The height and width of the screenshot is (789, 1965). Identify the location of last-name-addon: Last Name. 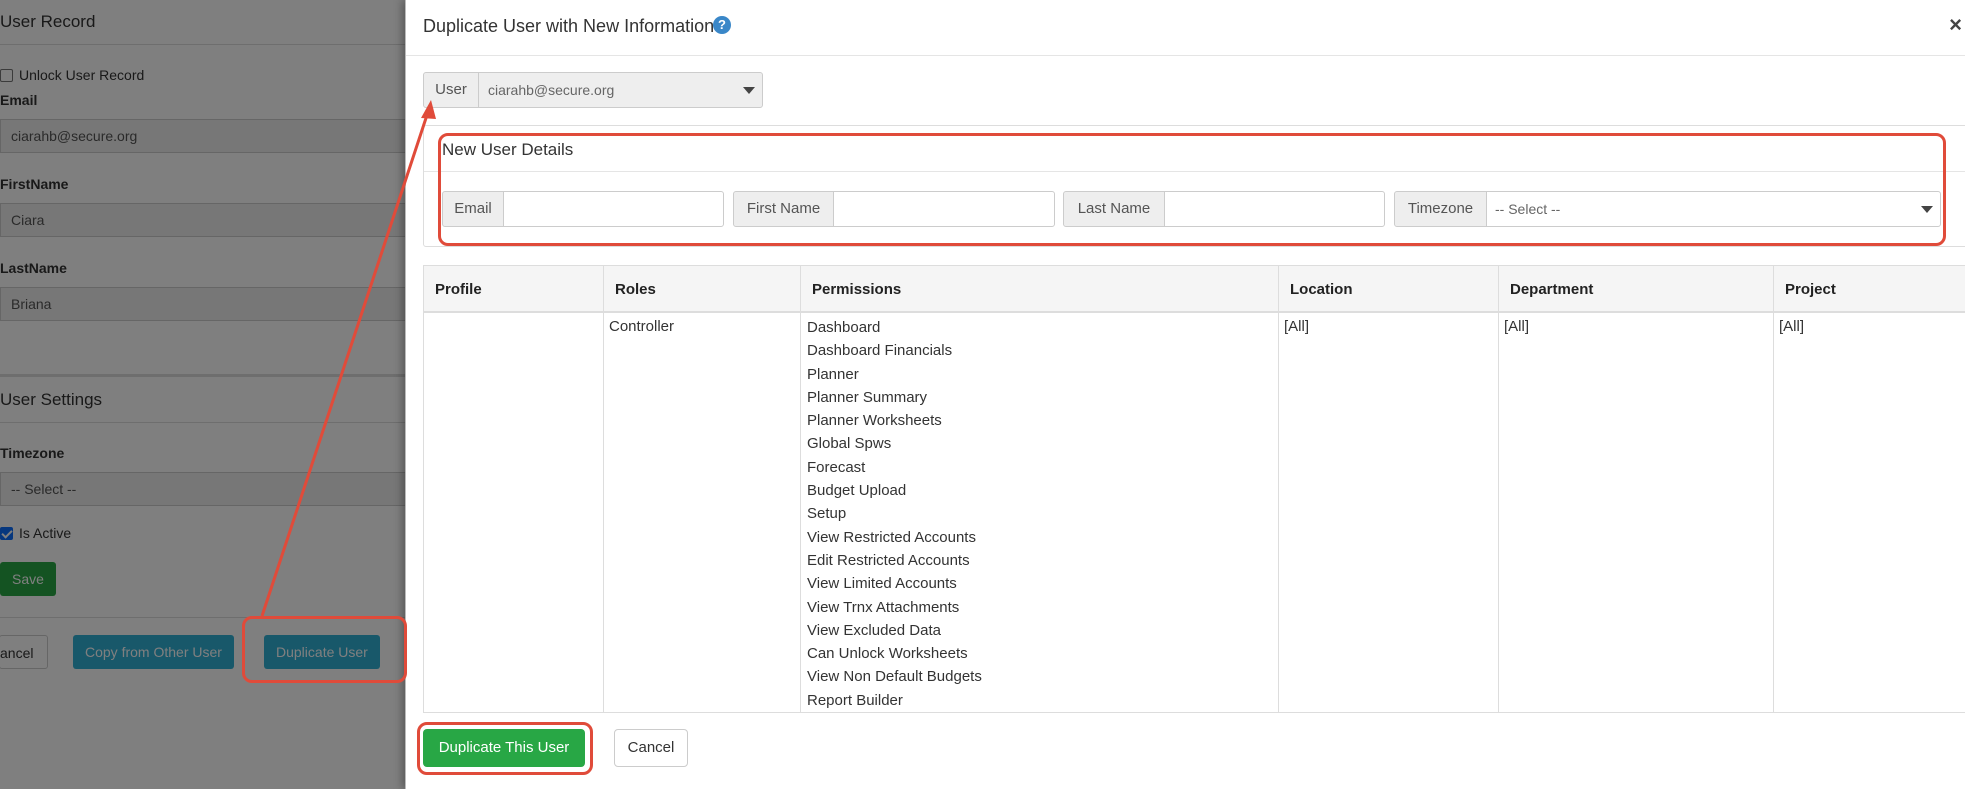
(1114, 209).